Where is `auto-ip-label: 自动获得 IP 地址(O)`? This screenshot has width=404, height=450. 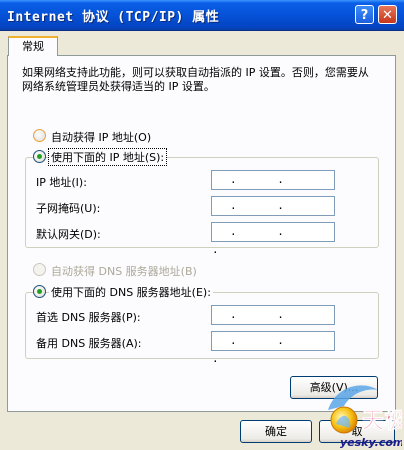 auto-ip-label: 自动获得 IP 地址(O) is located at coordinates (101, 137).